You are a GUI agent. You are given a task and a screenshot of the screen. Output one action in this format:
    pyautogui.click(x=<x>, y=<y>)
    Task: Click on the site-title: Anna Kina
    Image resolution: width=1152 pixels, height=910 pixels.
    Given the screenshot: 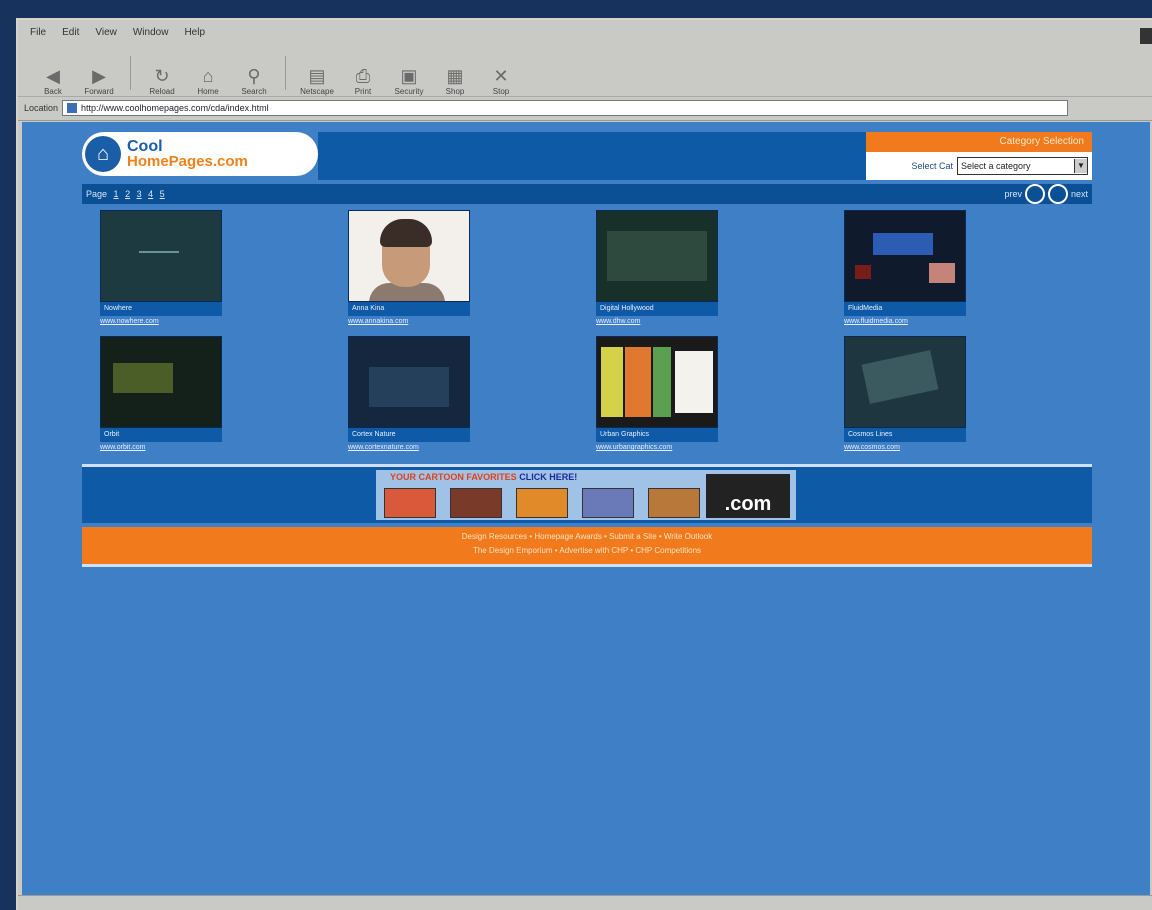 What is the action you would take?
    pyautogui.click(x=409, y=309)
    